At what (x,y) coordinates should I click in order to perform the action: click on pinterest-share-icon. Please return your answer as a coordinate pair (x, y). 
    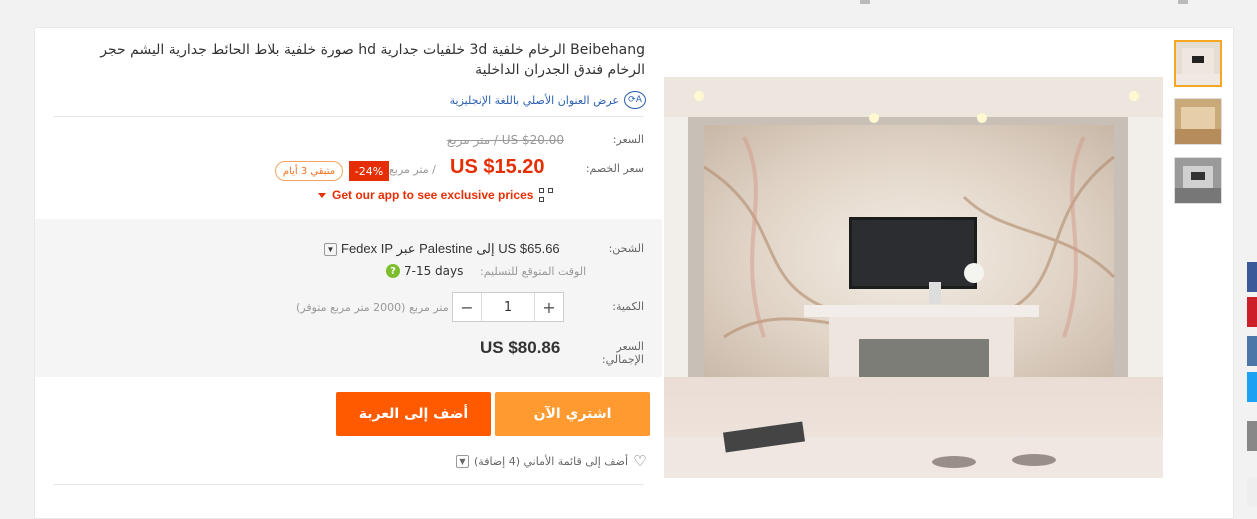
    Looking at the image, I should click on (1252, 312).